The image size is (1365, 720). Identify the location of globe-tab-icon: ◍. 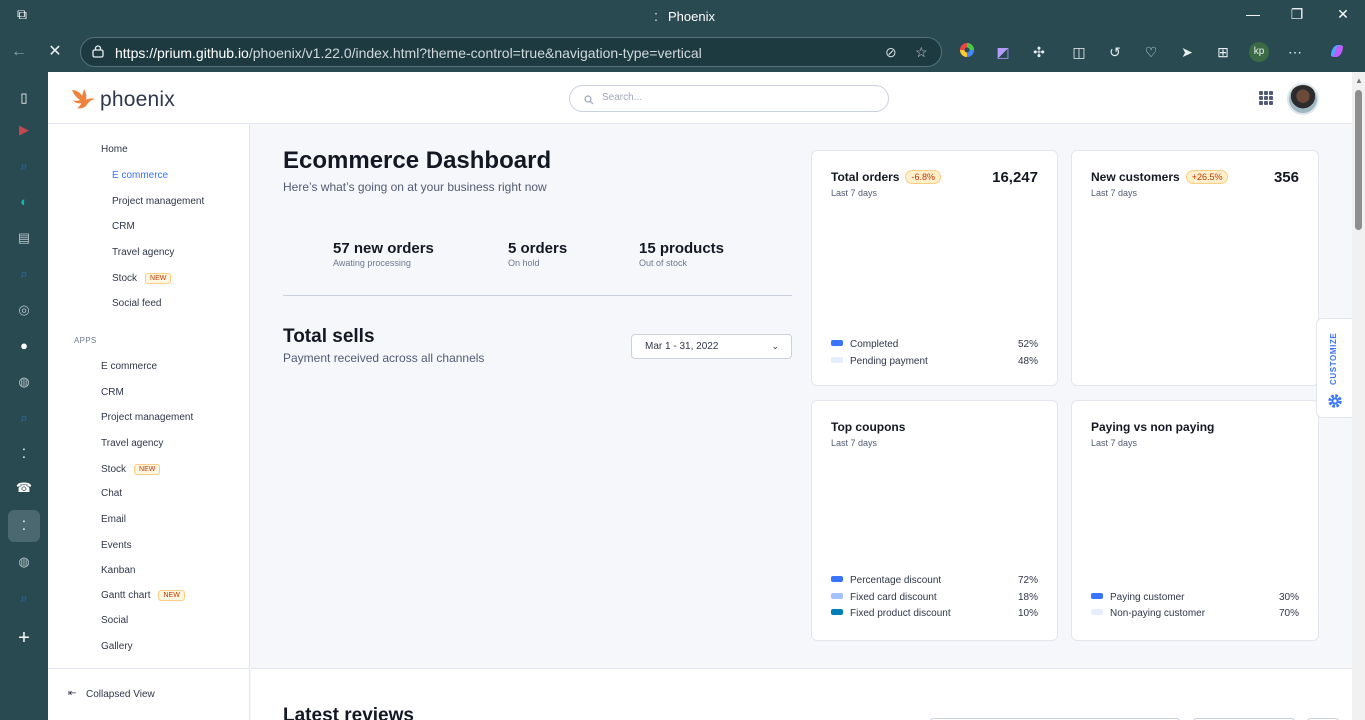
(24, 382).